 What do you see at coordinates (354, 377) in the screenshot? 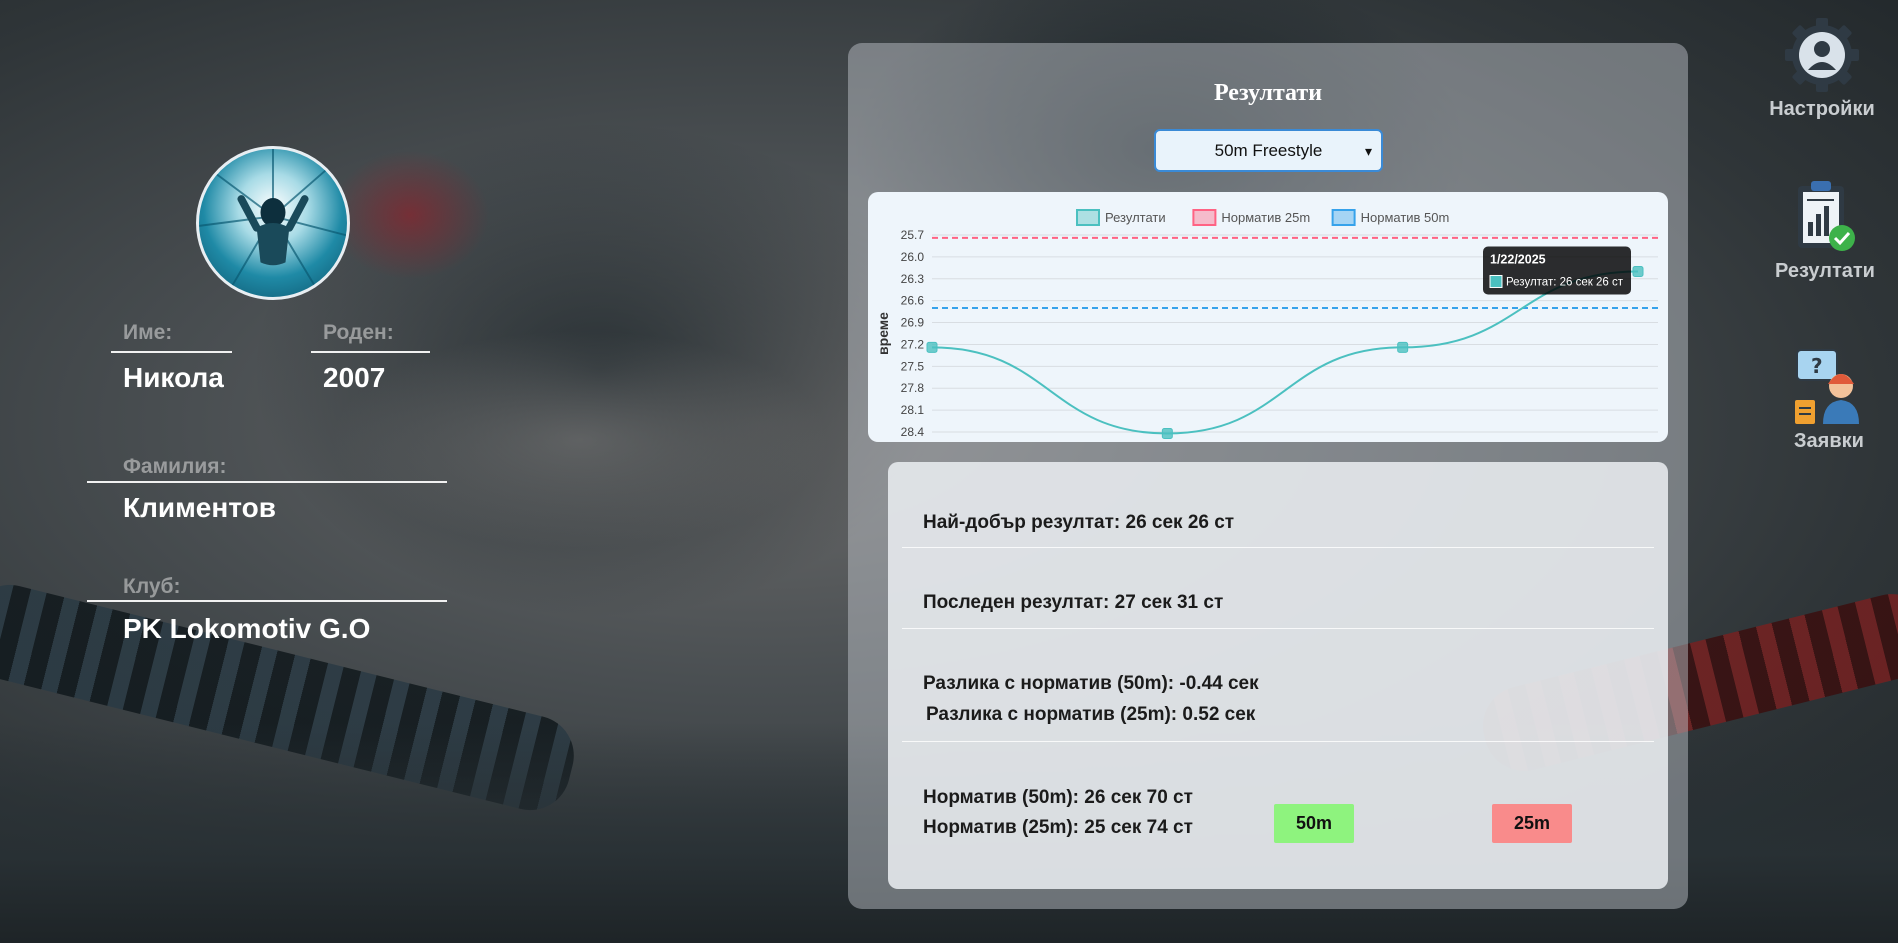
I see `born-value: 2007` at bounding box center [354, 377].